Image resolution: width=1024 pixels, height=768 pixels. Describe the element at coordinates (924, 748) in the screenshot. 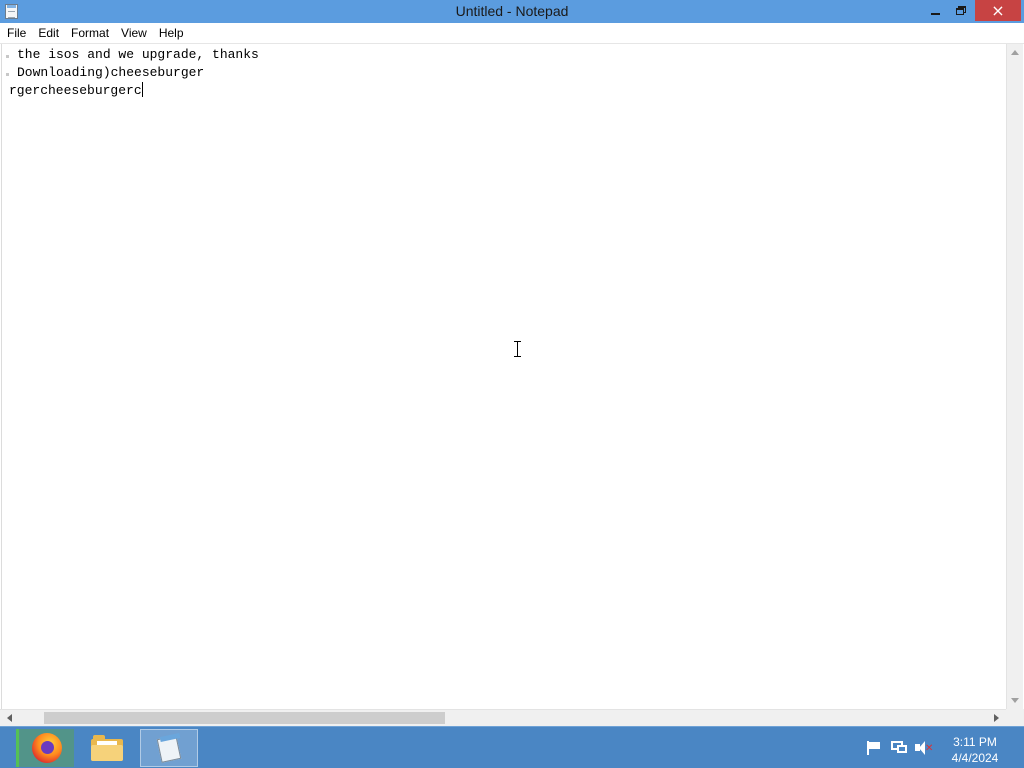

I see `volume-muted-icon: ✕` at that location.